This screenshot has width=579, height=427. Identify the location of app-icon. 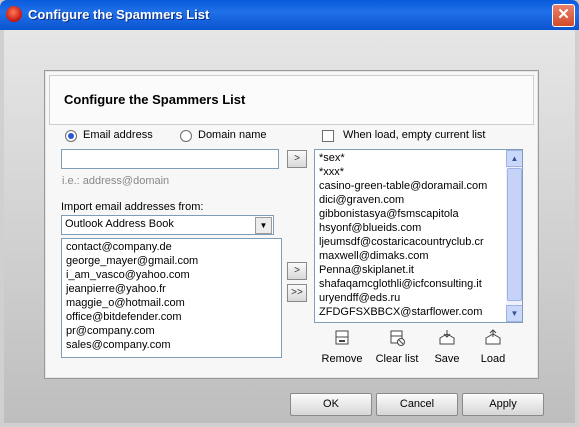
(14, 14).